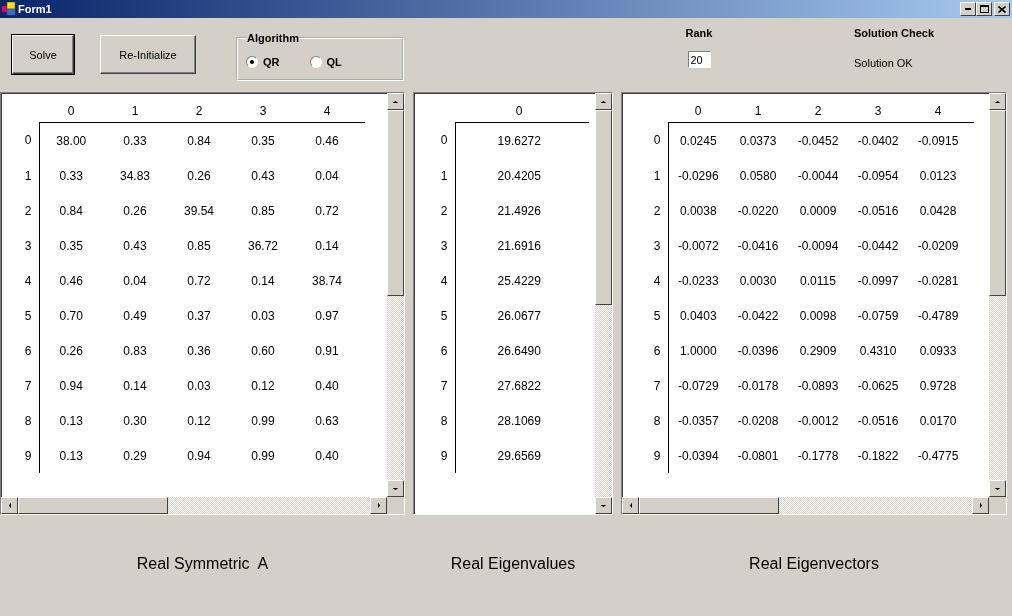  Describe the element at coordinates (519, 455) in the screenshot. I see `table-cell: 29.6569` at that location.